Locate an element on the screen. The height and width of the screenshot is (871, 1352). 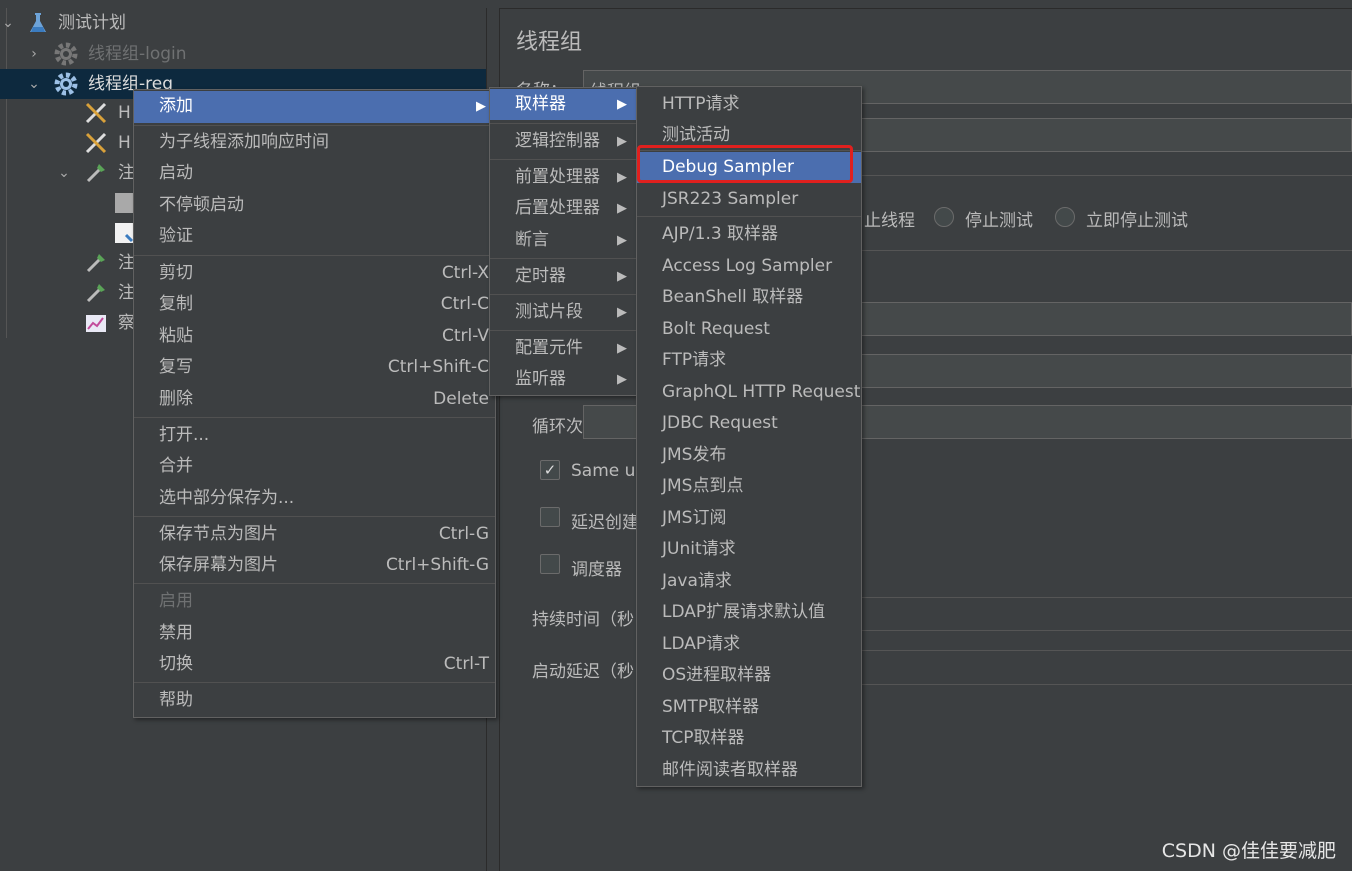
stop-test-radio is located at coordinates (944, 217).